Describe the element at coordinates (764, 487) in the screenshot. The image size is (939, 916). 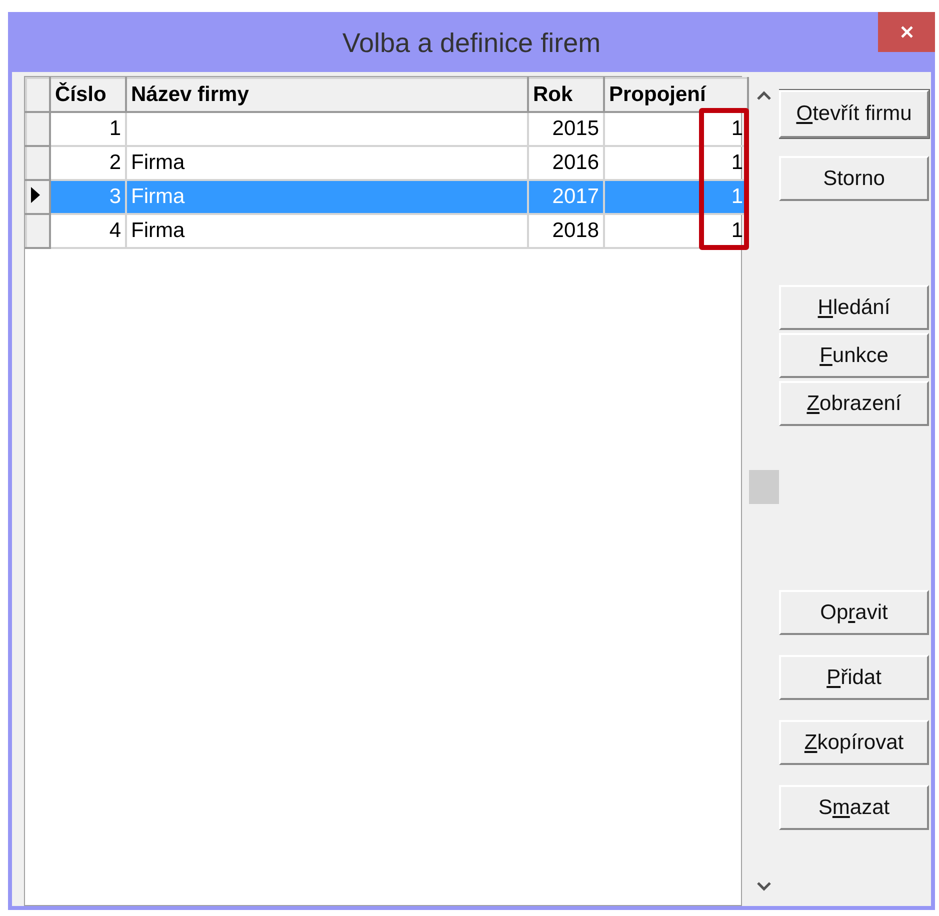
I see `scroll-thumb` at that location.